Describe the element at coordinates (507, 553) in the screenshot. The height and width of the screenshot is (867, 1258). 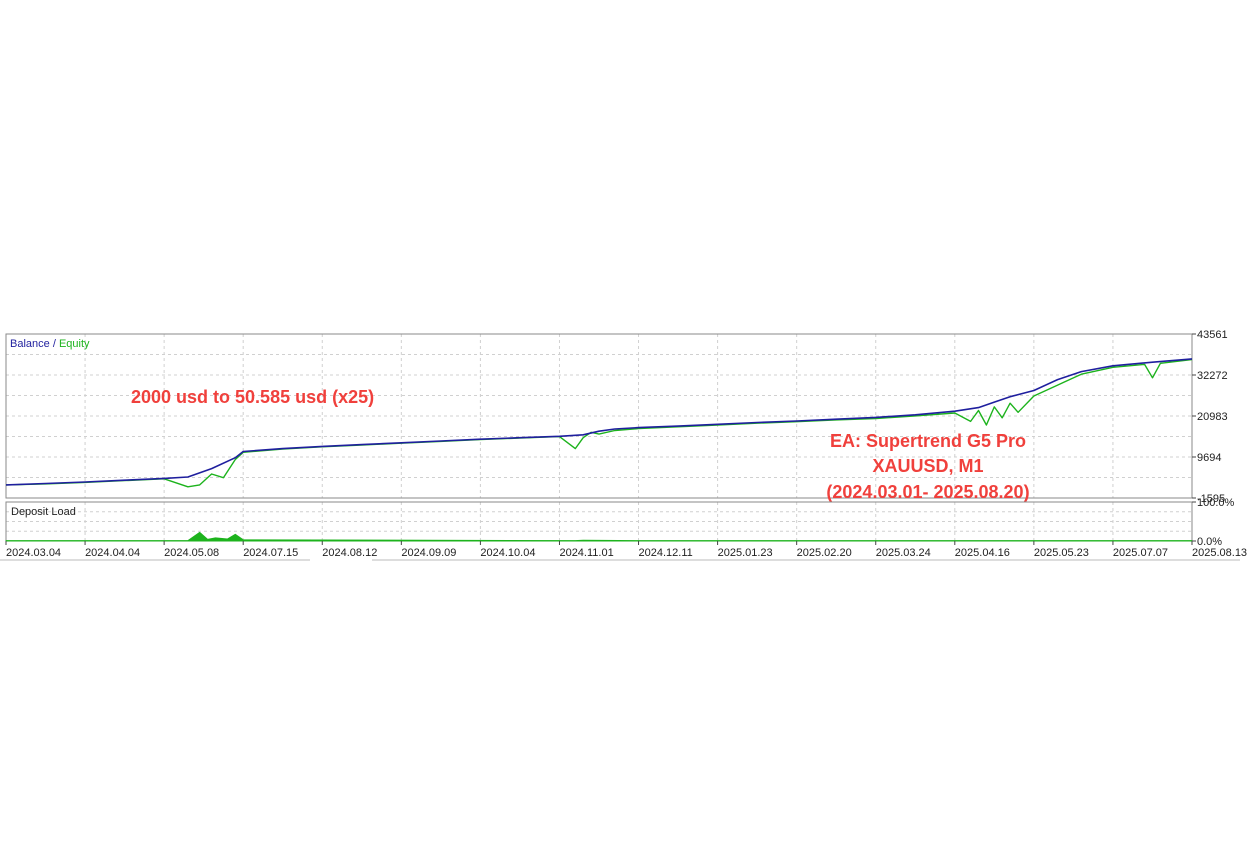
I see `x-tick-label: 2024.10.04` at that location.